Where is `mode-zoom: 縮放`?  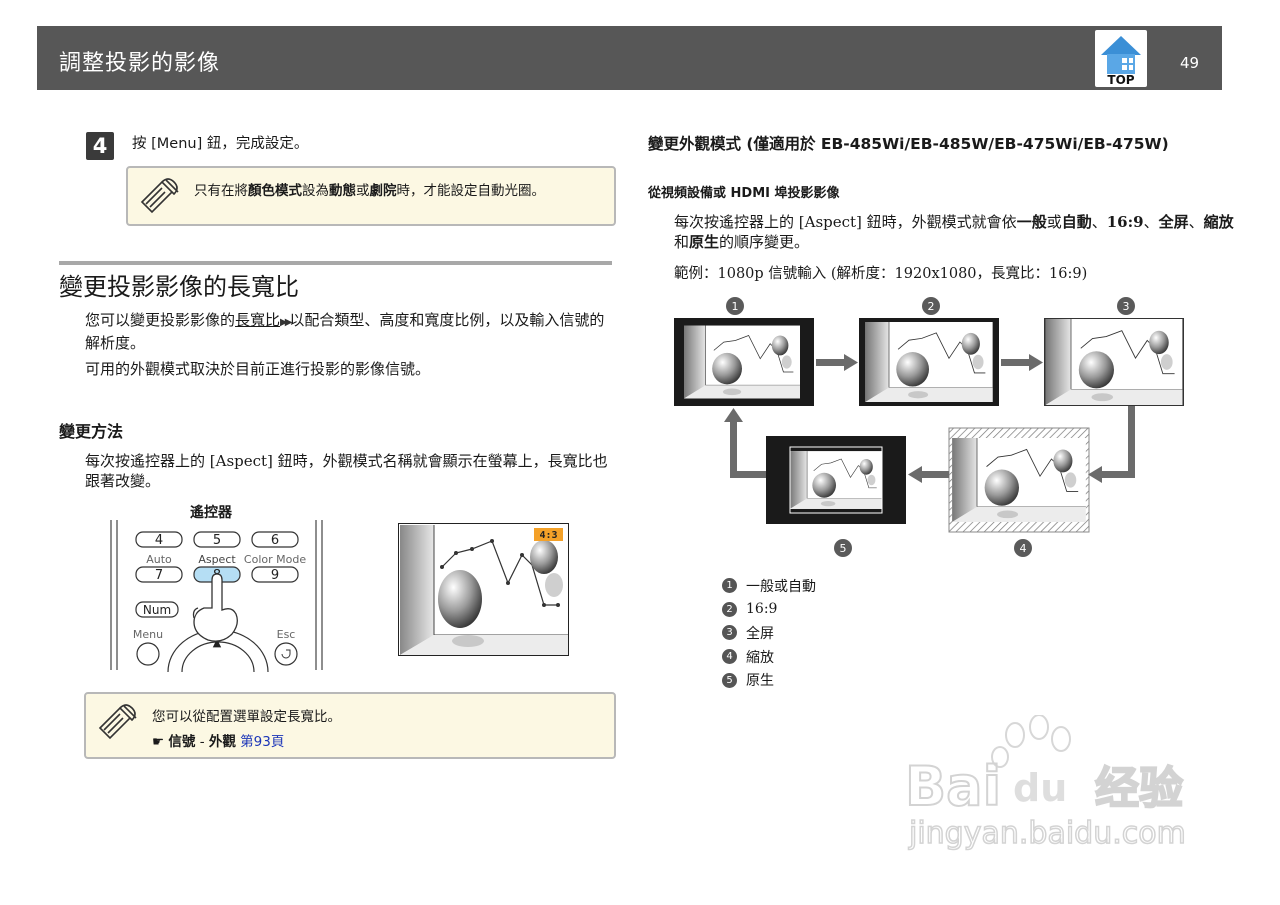 mode-zoom: 縮放 is located at coordinates (1218, 222).